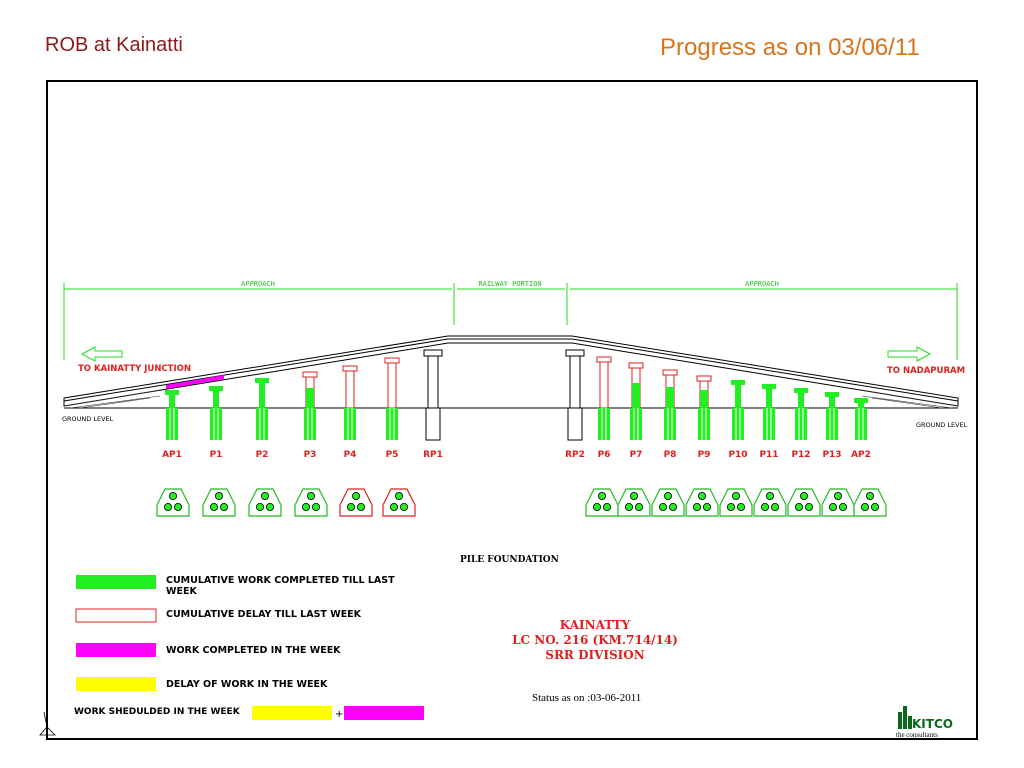 The image size is (1024, 768). What do you see at coordinates (116, 650) in the screenshot?
I see `legend-week-done-swatch` at bounding box center [116, 650].